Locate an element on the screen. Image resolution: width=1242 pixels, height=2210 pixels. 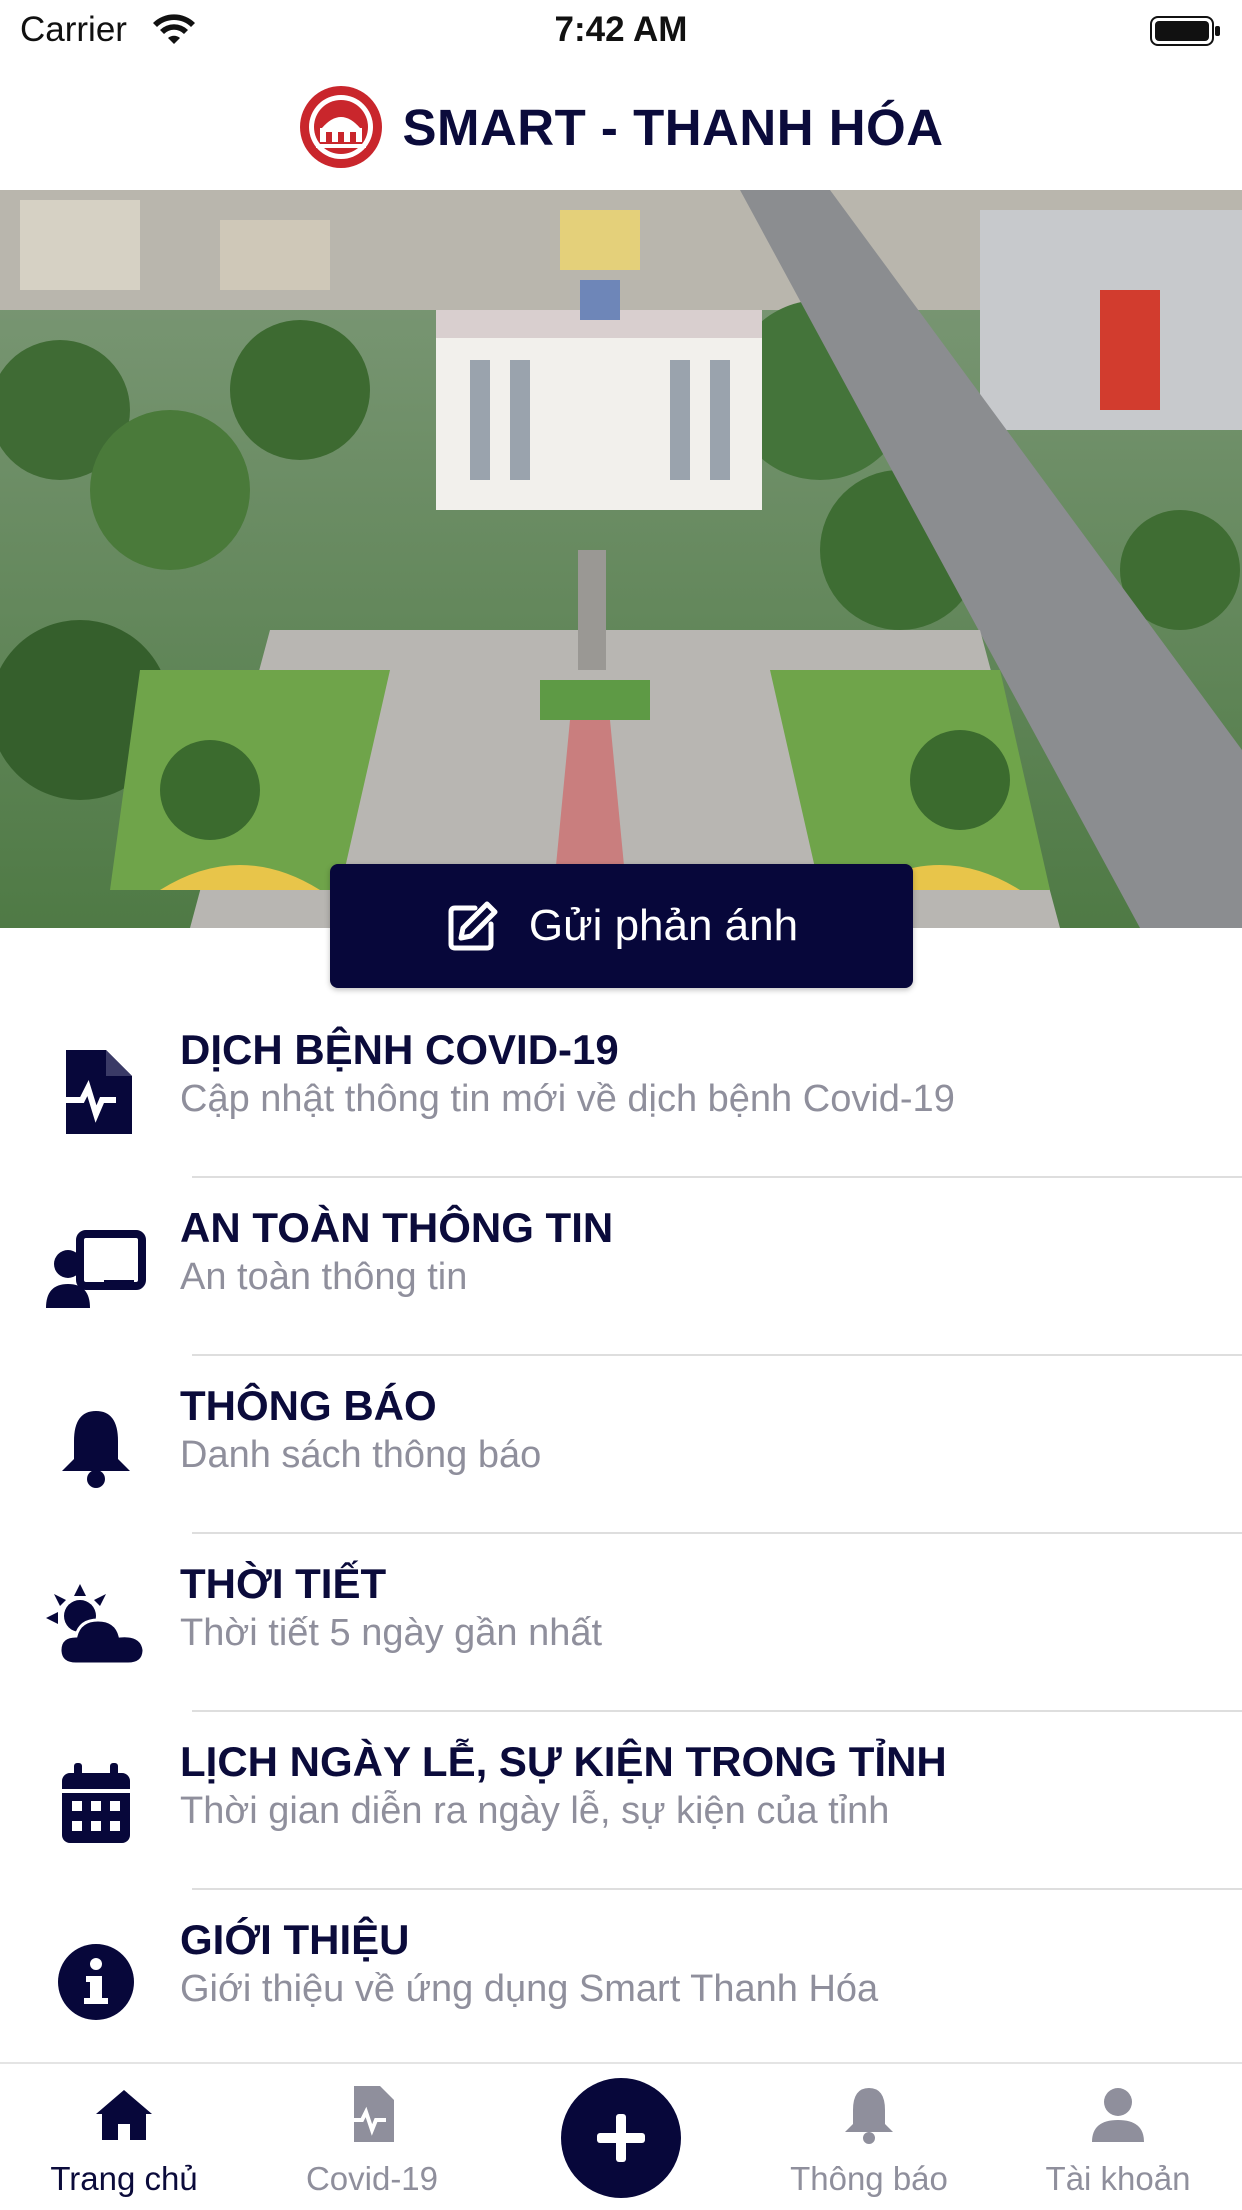
app-title: SMART - THANH HÓA is located at coordinates (673, 127).